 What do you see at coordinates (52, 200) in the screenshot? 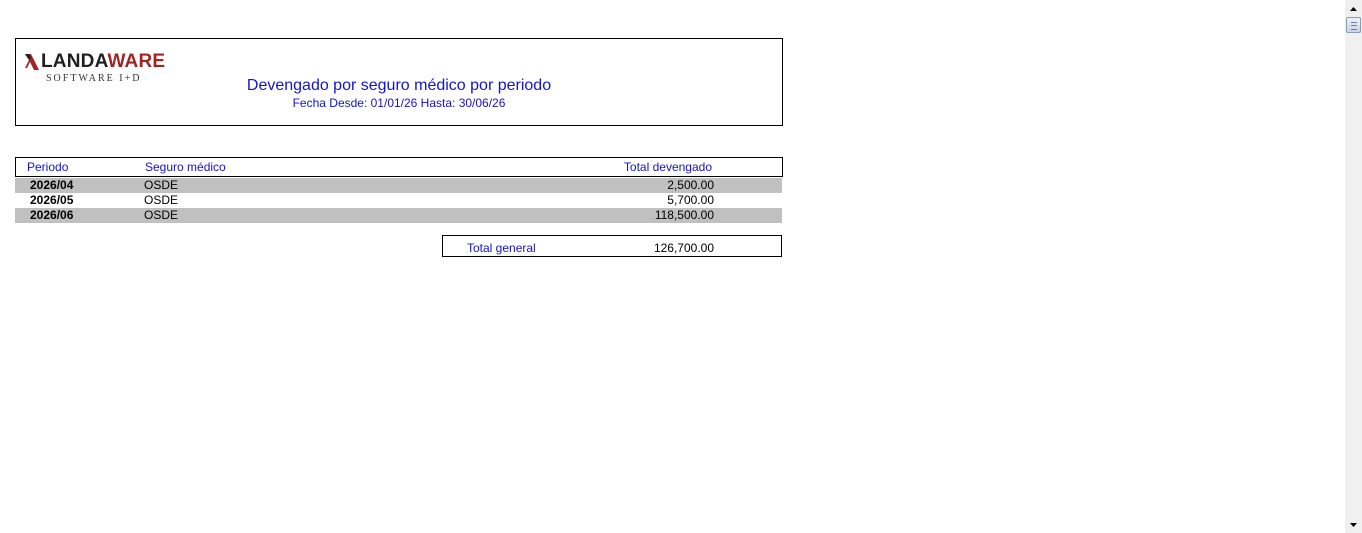
I see `cell-periodo: 2026/05` at bounding box center [52, 200].